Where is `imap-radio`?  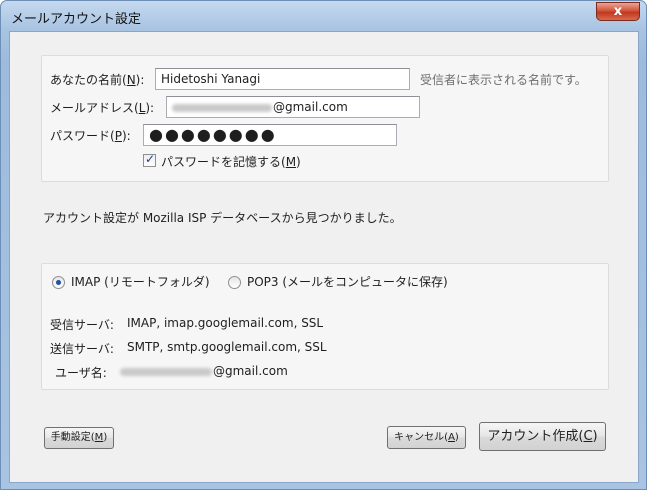
imap-radio is located at coordinates (58, 282).